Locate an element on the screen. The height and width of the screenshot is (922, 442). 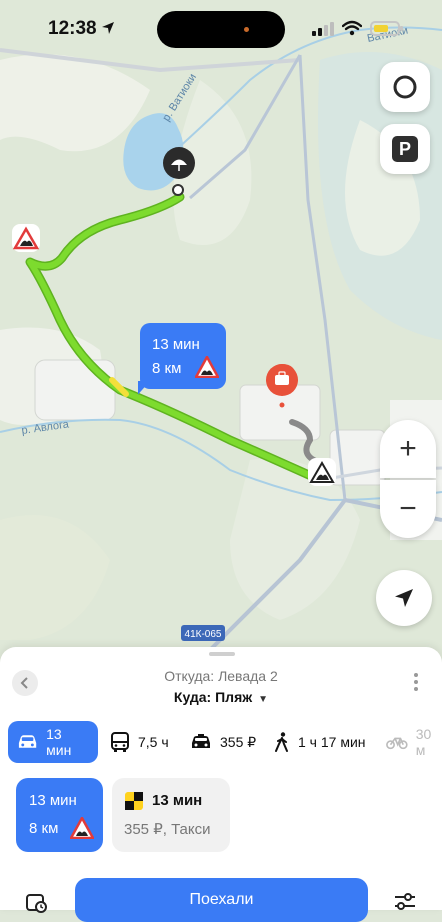
wifi-icon is located at coordinates (352, 28).